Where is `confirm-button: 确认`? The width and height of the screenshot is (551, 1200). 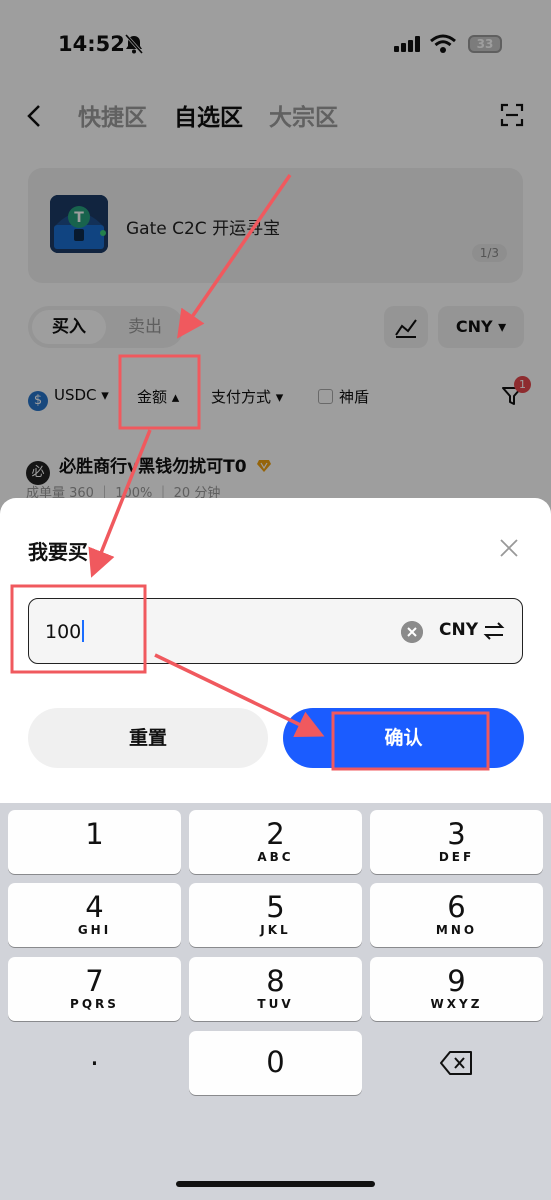 confirm-button: 确认 is located at coordinates (403, 738).